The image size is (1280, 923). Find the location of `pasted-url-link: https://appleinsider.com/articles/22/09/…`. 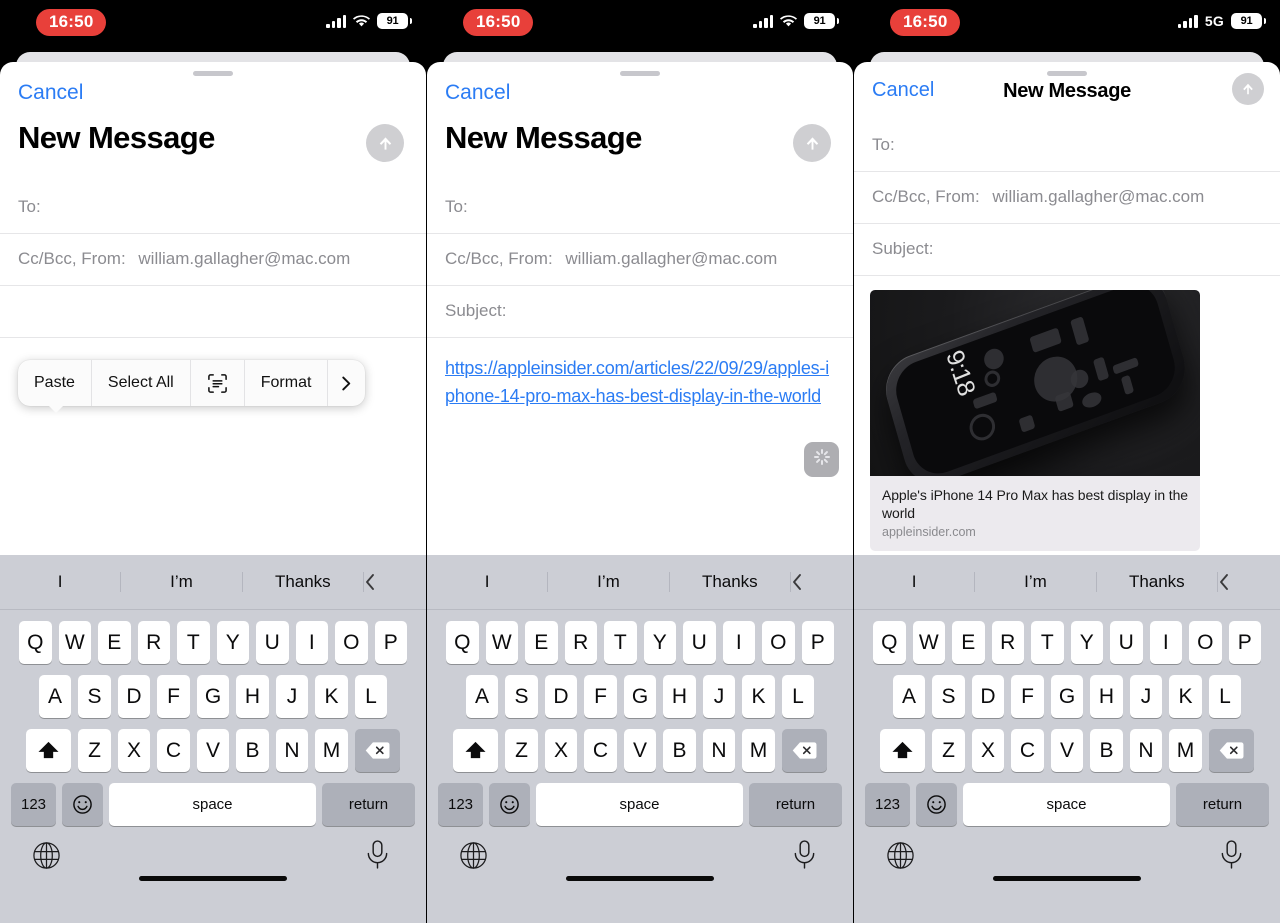

pasted-url-link: https://appleinsider.com/articles/22/09/… is located at coordinates (637, 382).